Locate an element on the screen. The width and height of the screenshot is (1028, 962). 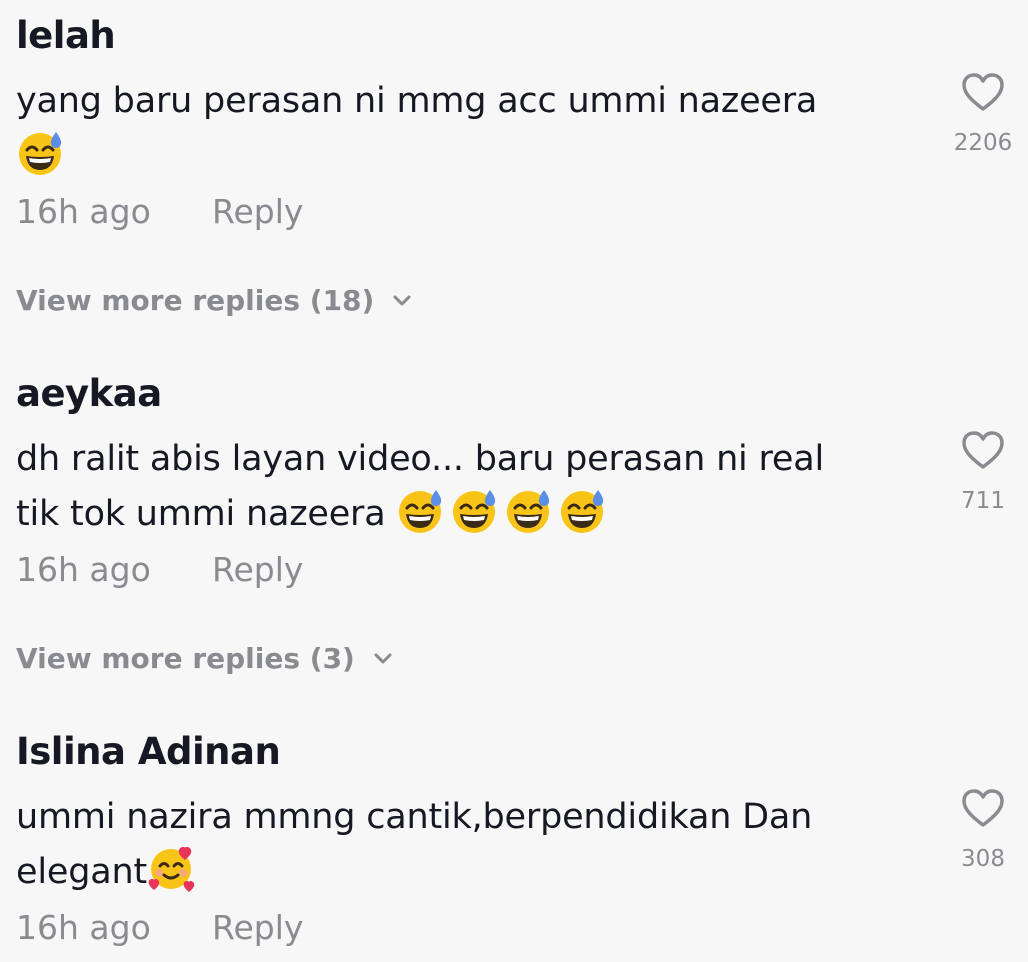
comment-username: aeykaa is located at coordinates (89, 393).